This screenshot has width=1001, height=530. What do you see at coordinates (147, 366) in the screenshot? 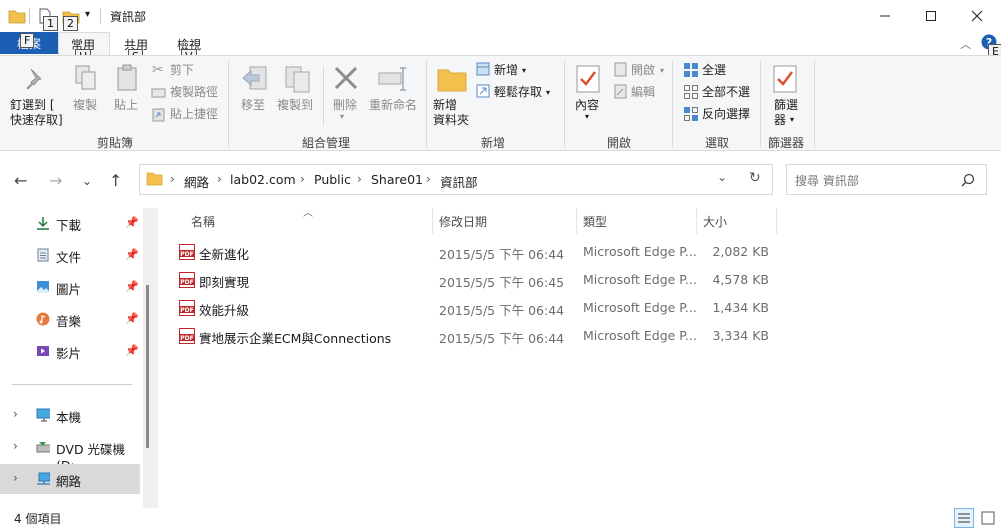
I see `nav-scrollbar-thumb` at bounding box center [147, 366].